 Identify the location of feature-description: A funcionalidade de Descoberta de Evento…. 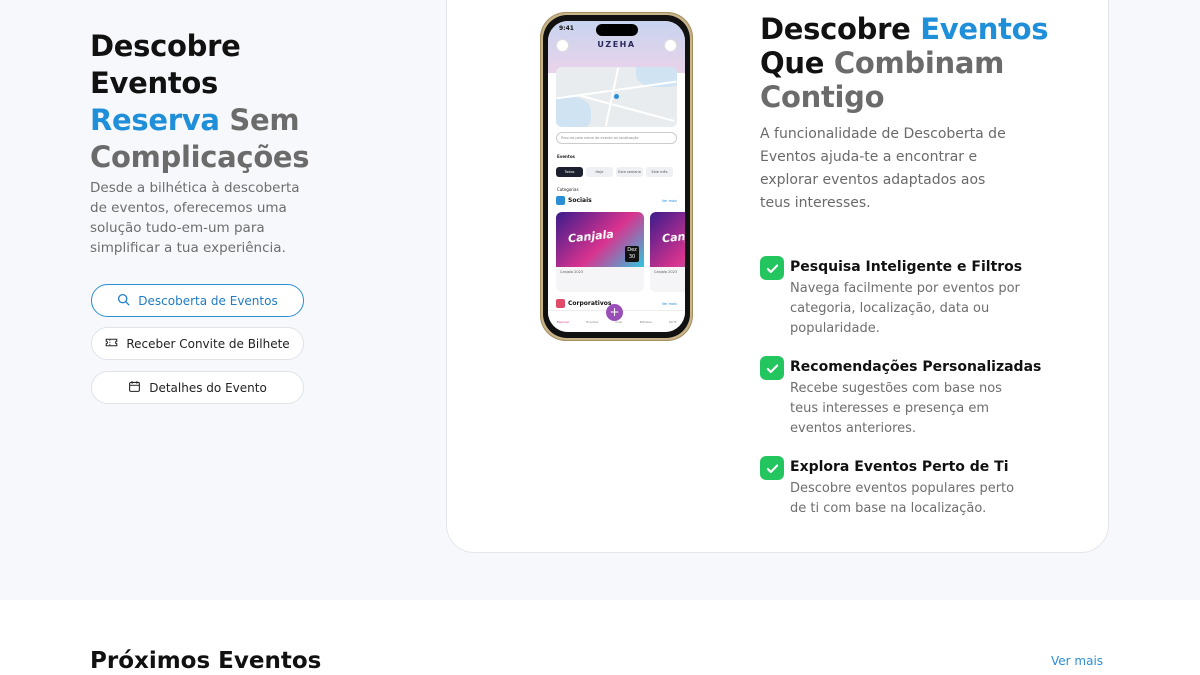
(883, 168).